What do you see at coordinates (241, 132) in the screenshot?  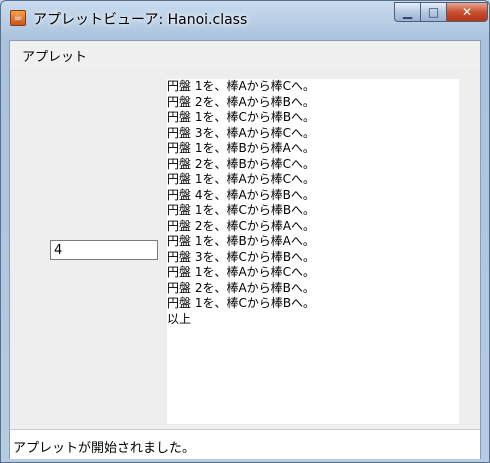 I see `output-line: 円盤 3を、棒Aから棒Cへ。` at bounding box center [241, 132].